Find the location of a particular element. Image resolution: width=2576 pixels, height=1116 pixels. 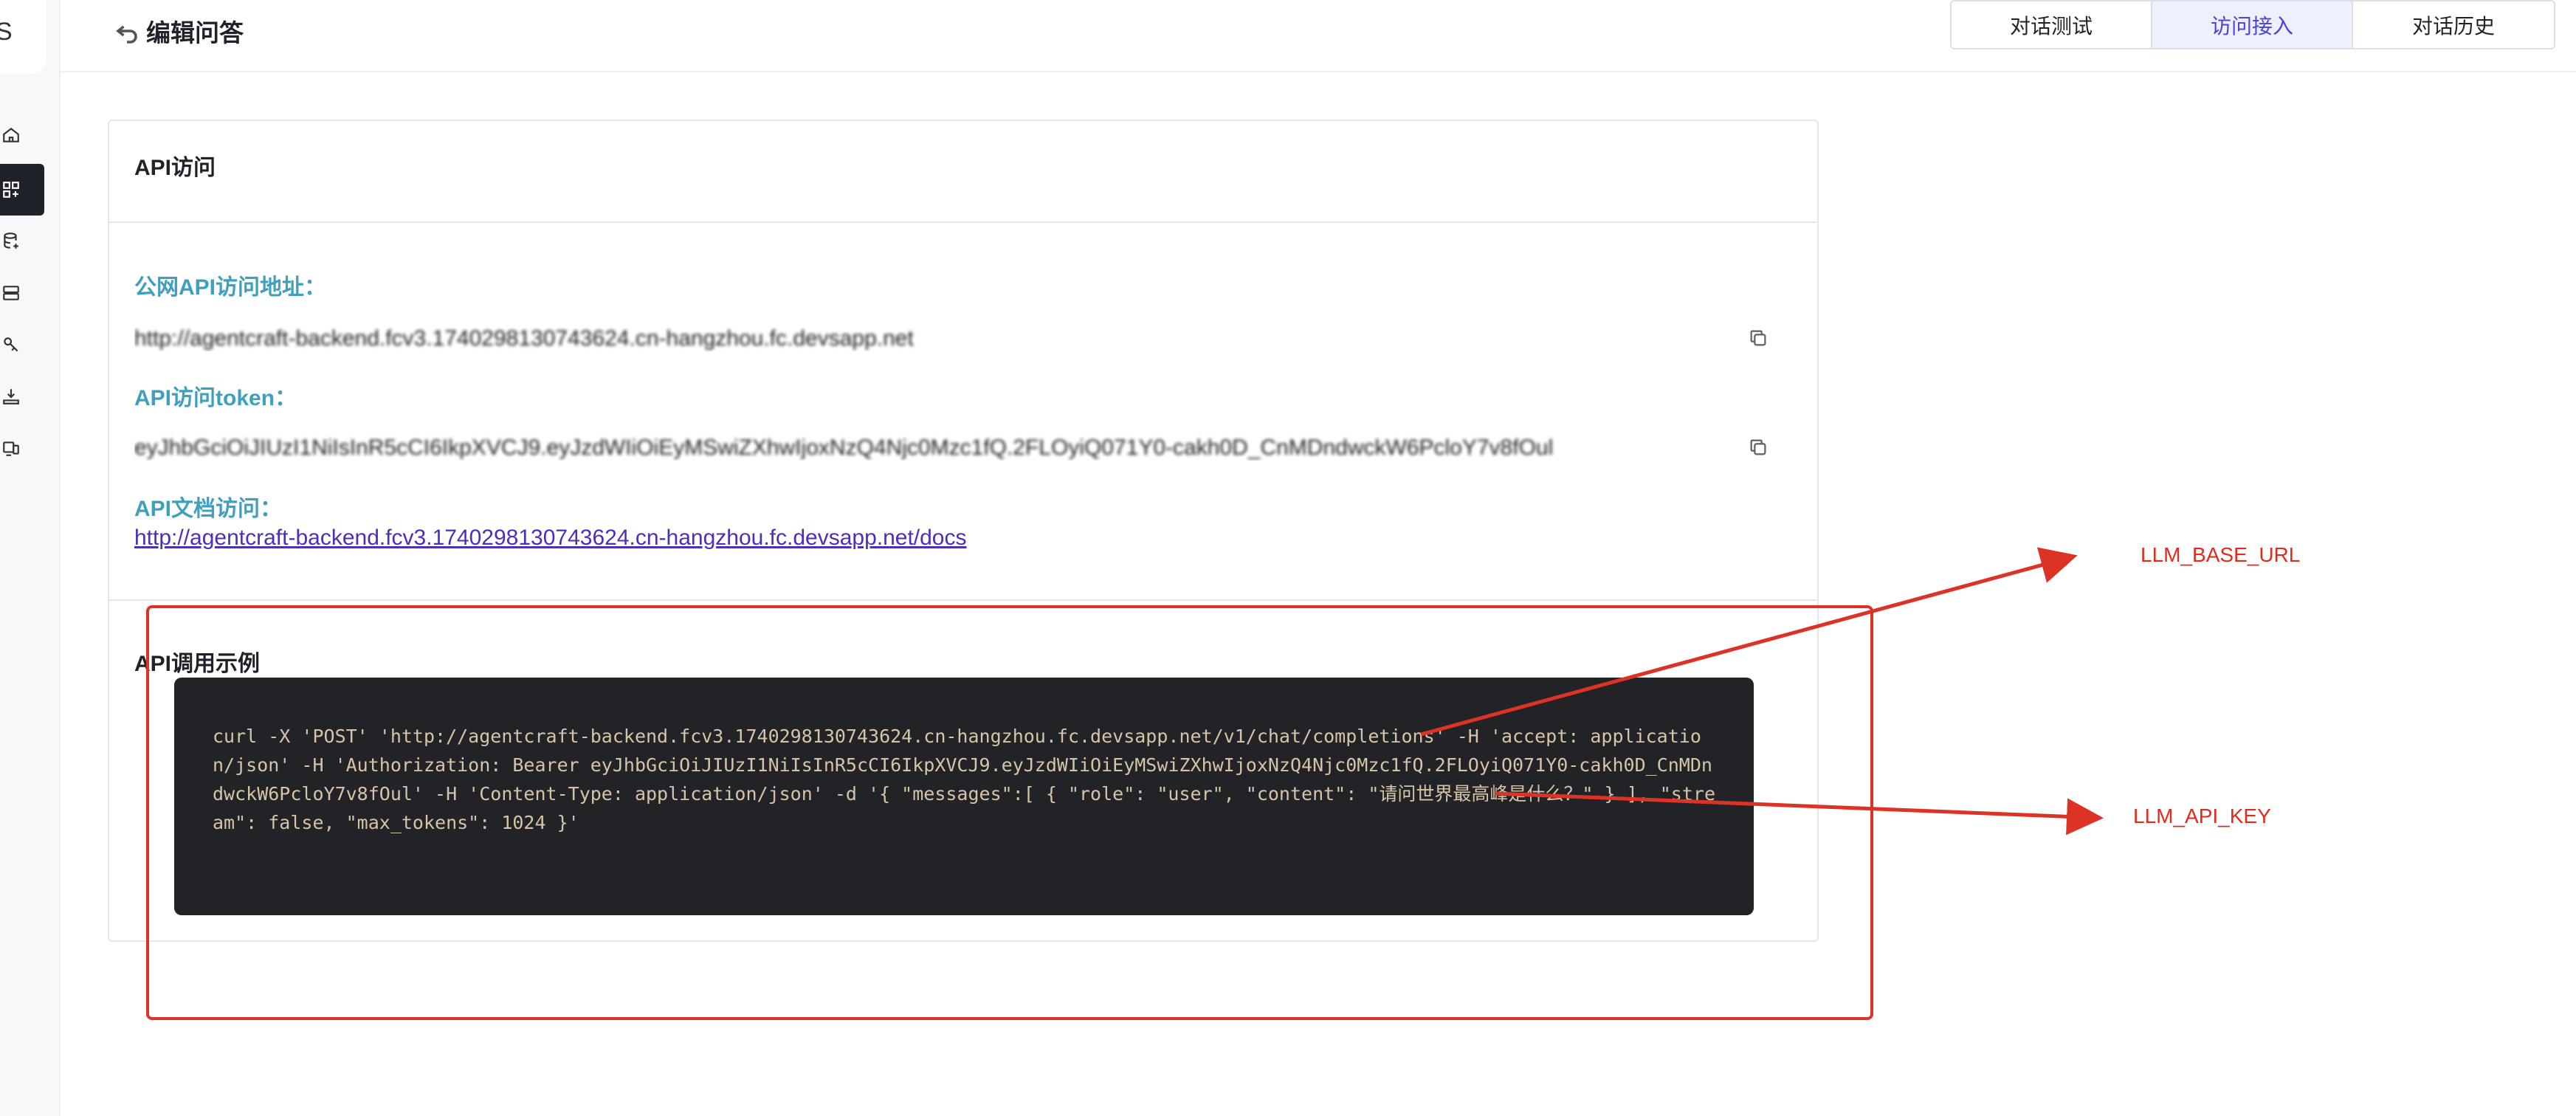

token-label: API访问token： is located at coordinates (215, 398).